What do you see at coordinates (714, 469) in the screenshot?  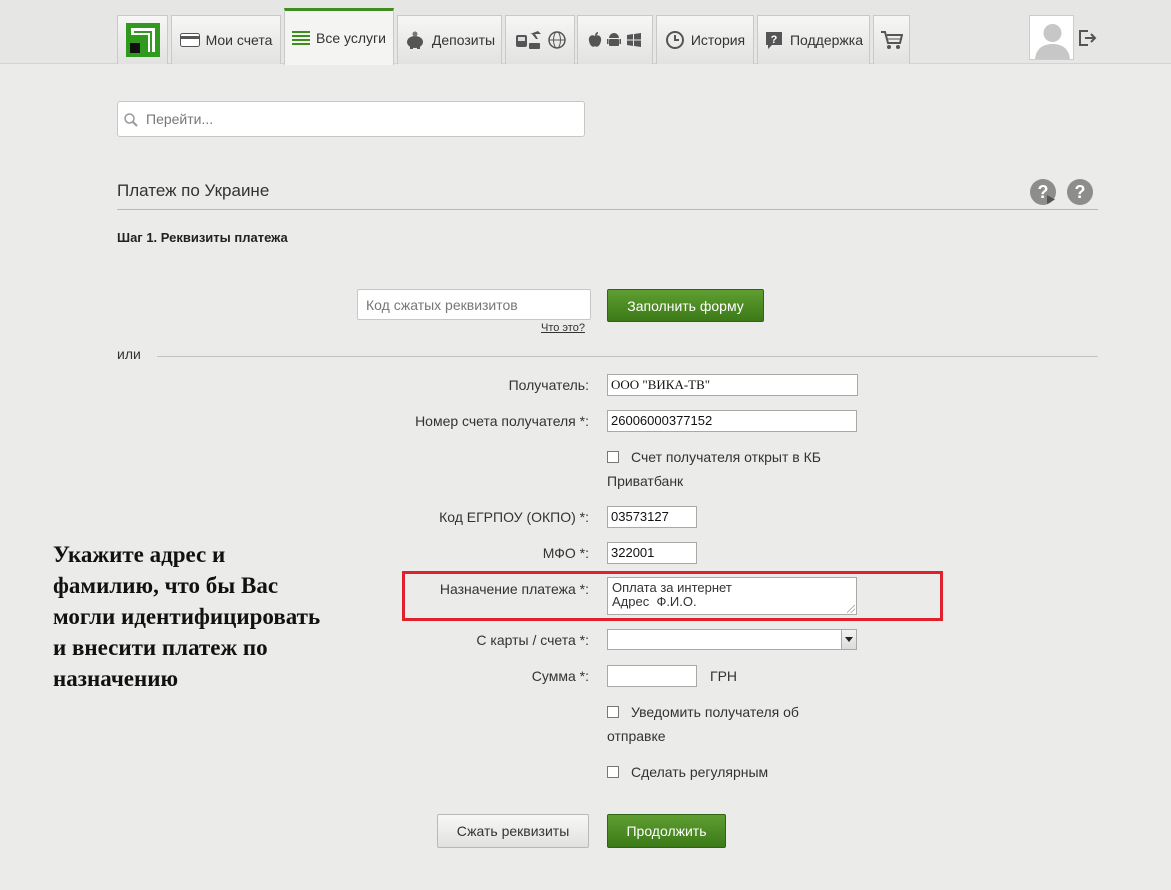 I see `privatbank-account-checkbox-row: Счет получателя открыт в КБ Приватбанк` at bounding box center [714, 469].